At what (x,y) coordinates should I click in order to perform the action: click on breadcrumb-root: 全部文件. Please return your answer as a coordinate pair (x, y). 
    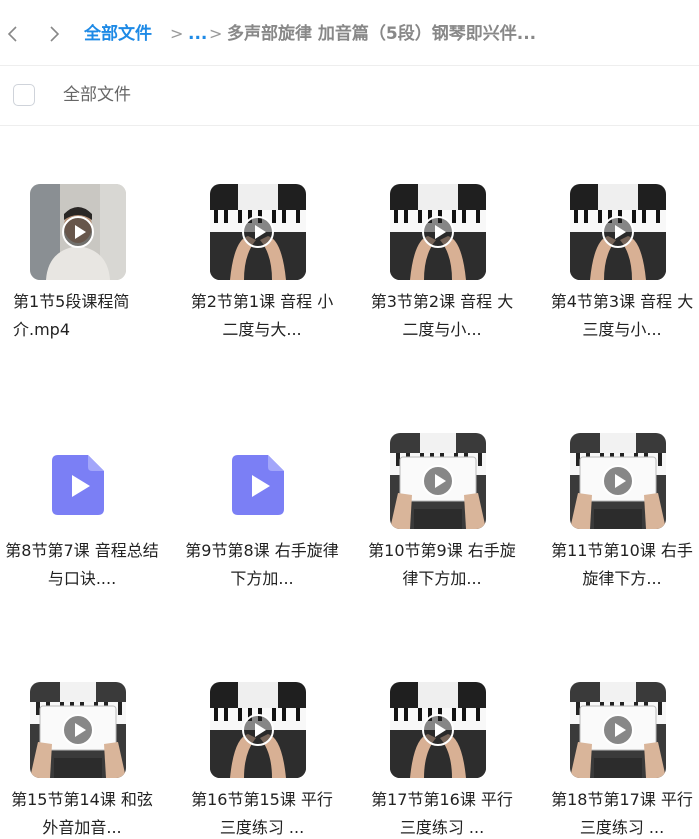
    Looking at the image, I should click on (118, 34).